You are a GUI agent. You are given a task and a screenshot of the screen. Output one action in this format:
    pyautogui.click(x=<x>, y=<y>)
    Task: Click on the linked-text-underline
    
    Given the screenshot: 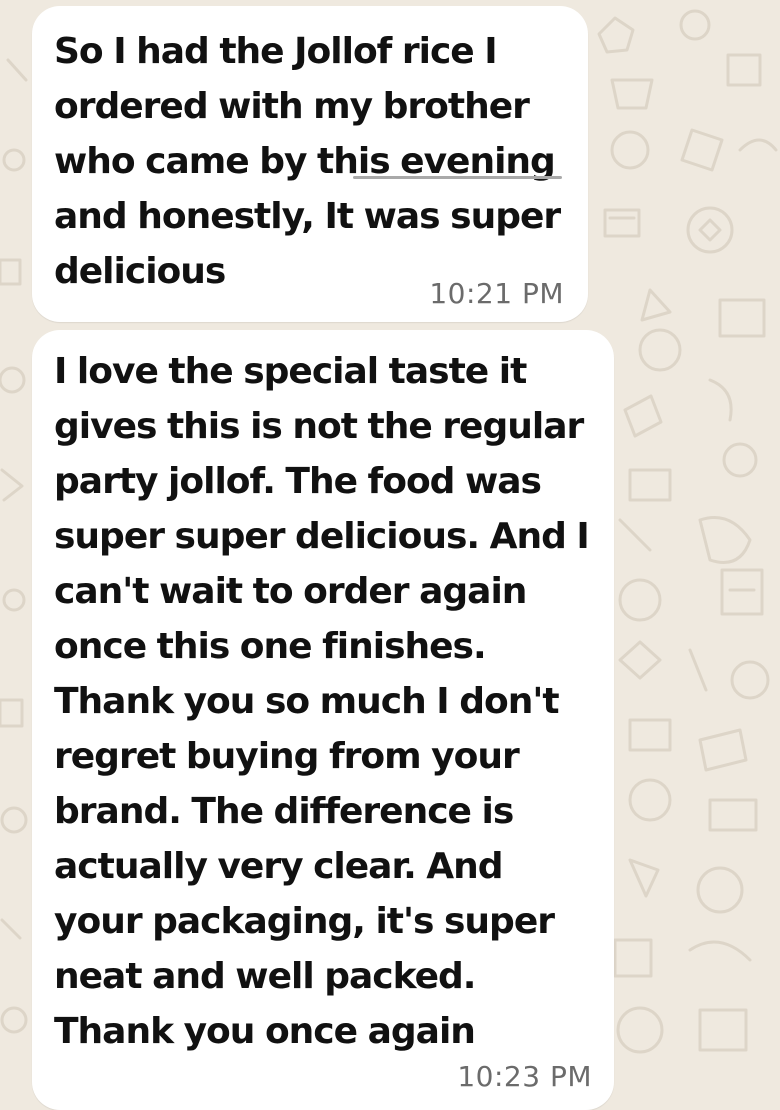 What is the action you would take?
    pyautogui.click(x=457, y=177)
    